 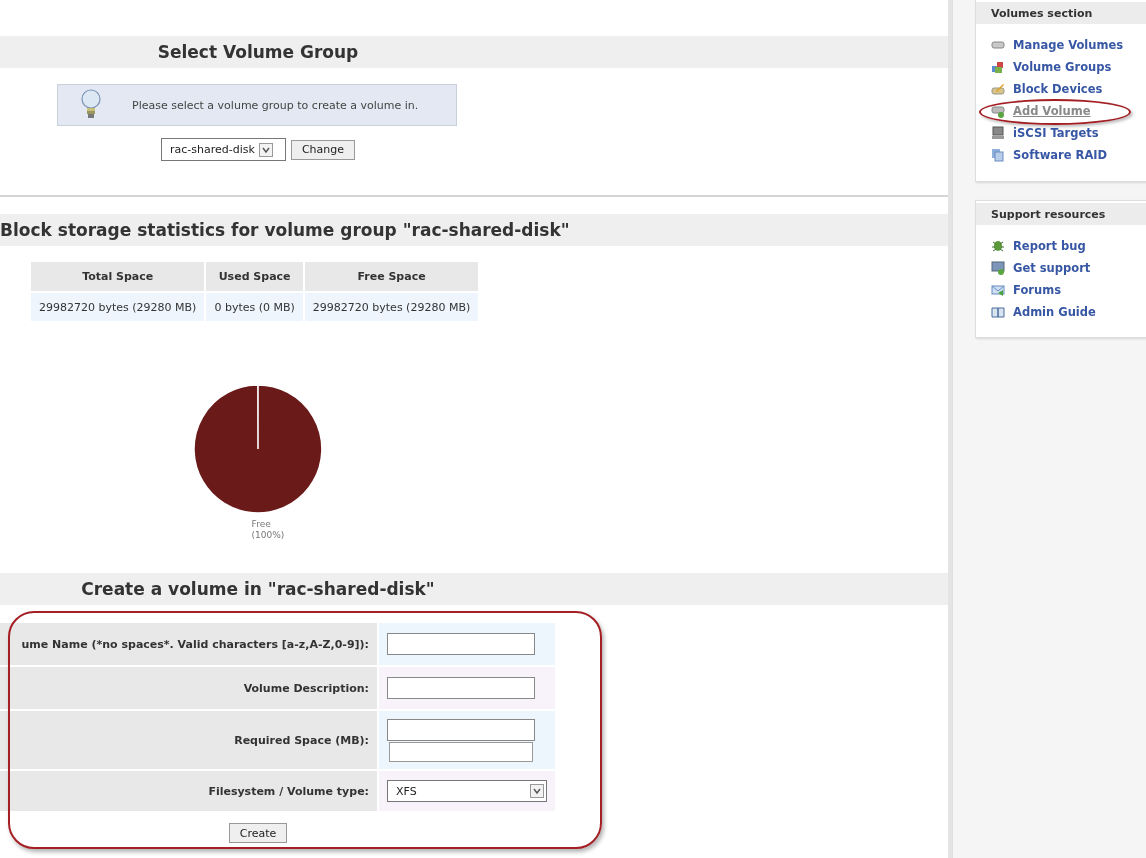 What do you see at coordinates (258, 833) in the screenshot?
I see `create-button: Create` at bounding box center [258, 833].